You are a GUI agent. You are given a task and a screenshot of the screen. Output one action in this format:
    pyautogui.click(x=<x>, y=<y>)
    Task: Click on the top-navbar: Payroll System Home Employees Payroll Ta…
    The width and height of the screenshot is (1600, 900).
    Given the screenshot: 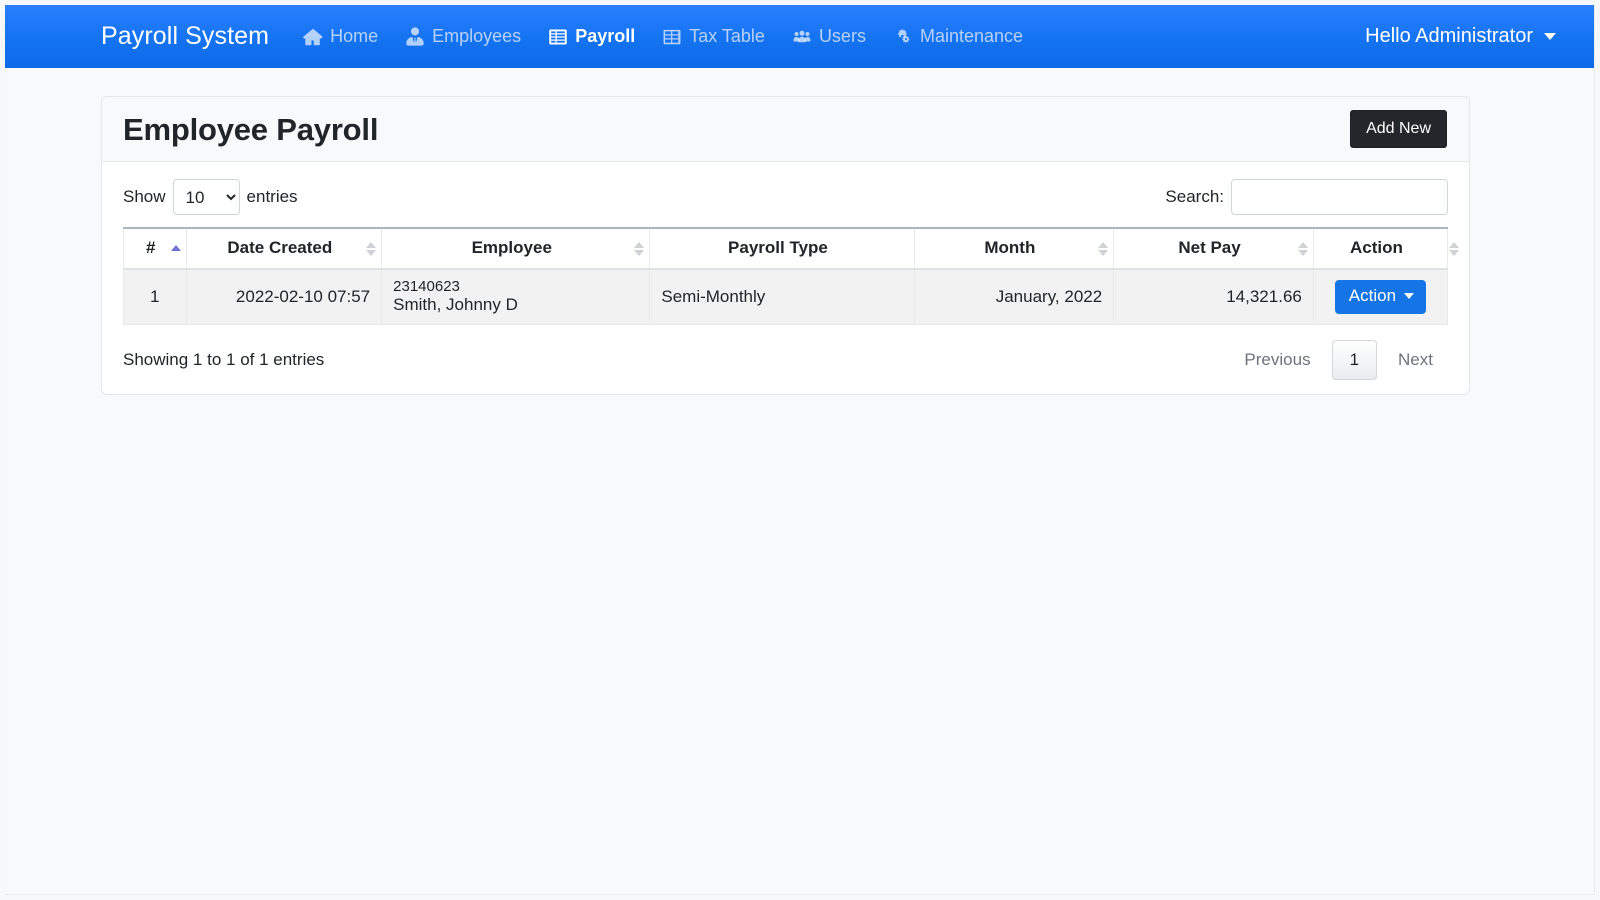 What is the action you would take?
    pyautogui.click(x=799, y=36)
    